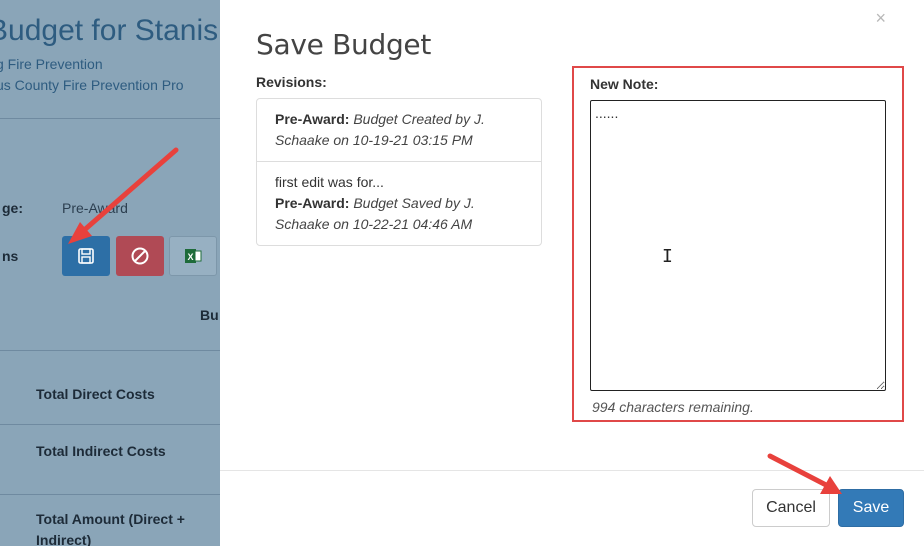 The height and width of the screenshot is (546, 924). I want to click on new-note-label: New Note:, so click(624, 84).